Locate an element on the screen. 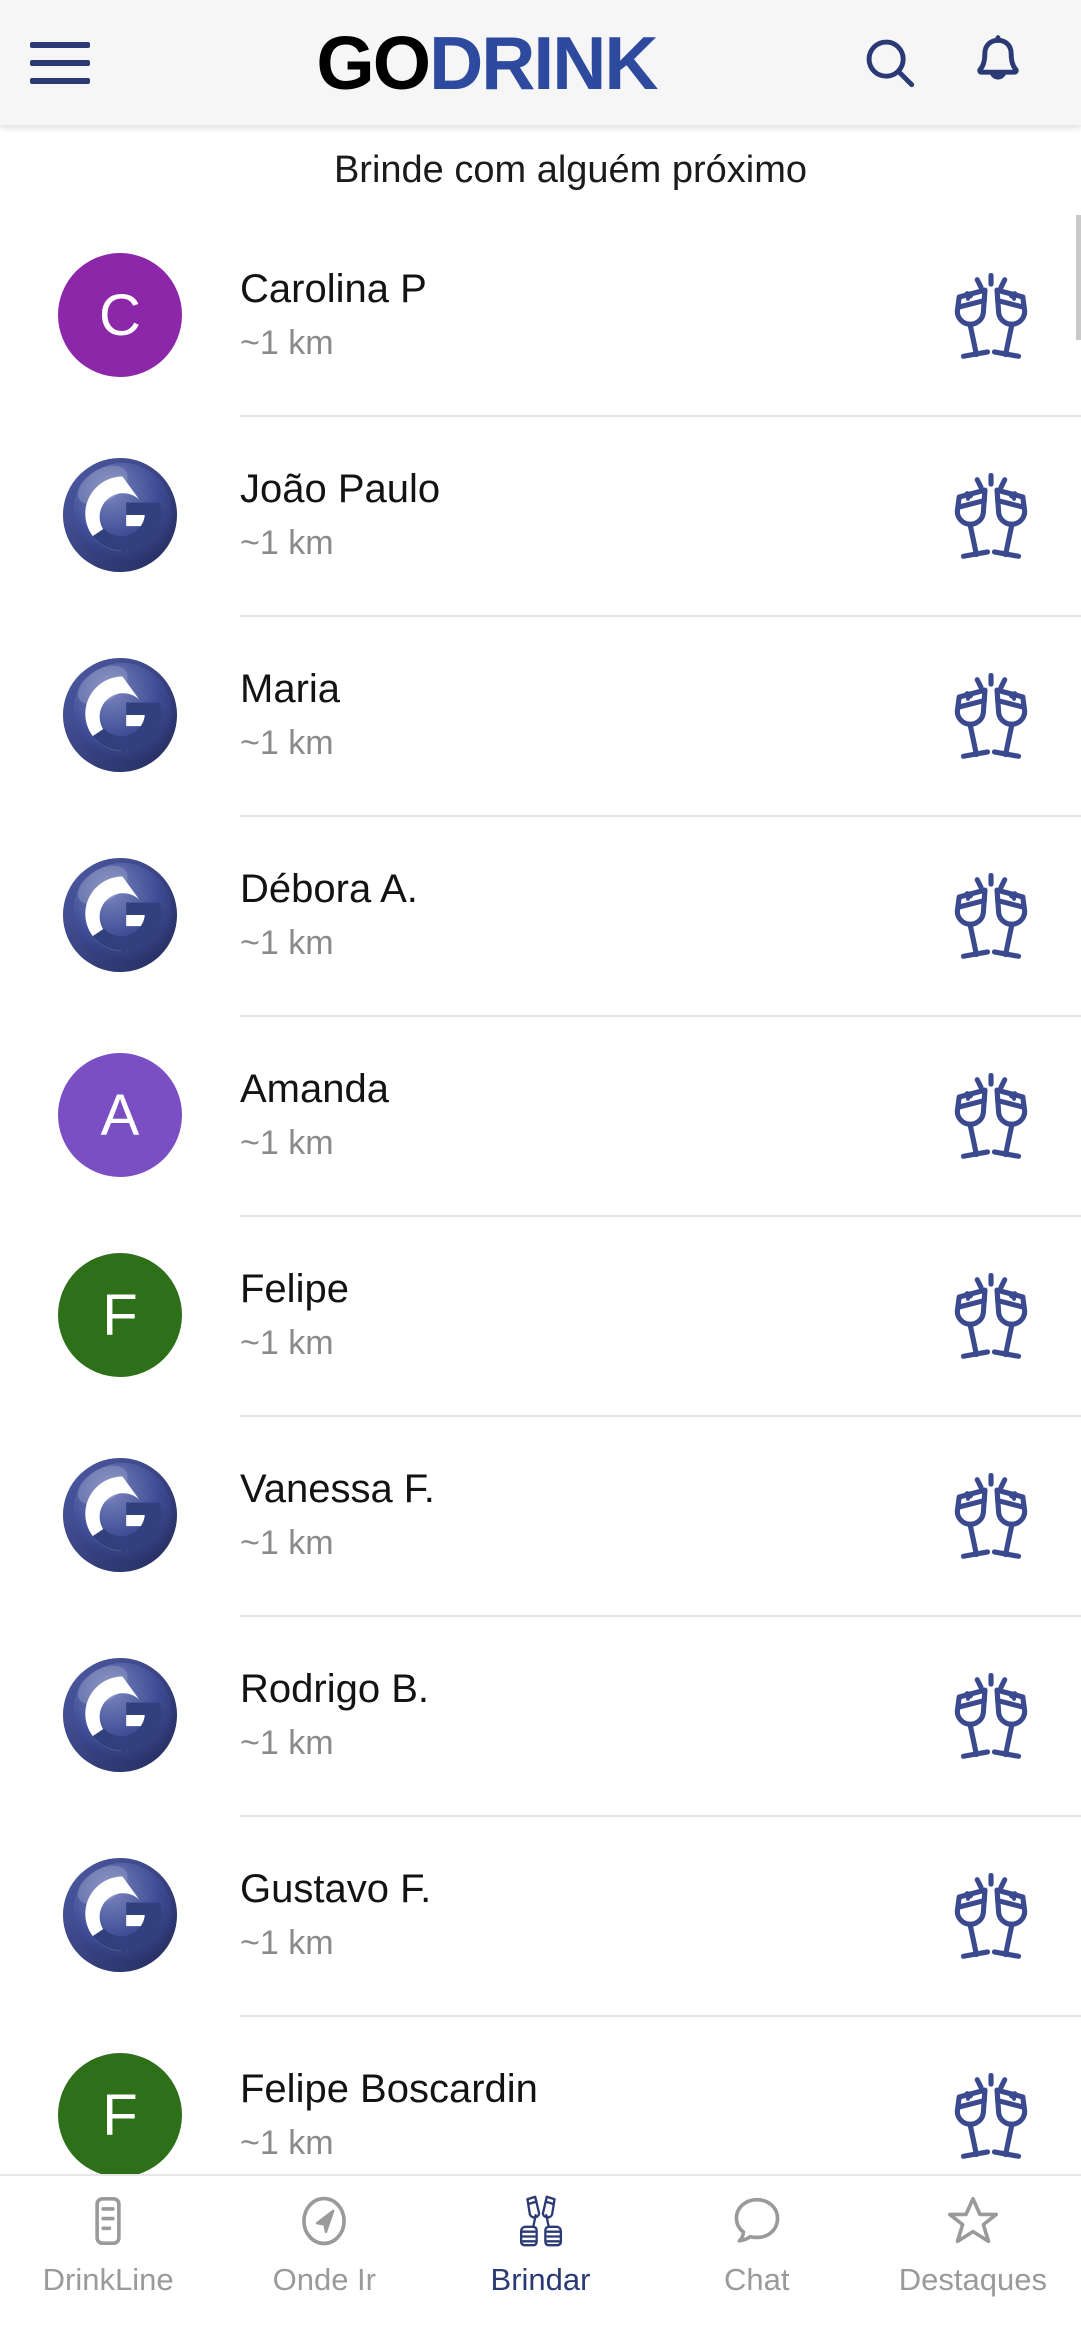 The image size is (1081, 2340). nav-item-onde-ir: Onde Ir is located at coordinates (324, 2244).